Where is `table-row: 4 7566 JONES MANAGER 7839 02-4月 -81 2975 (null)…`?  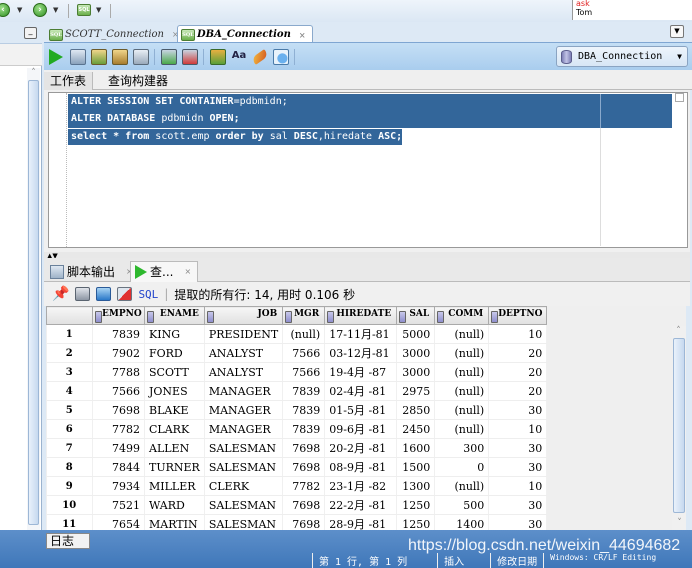
table-row: 4 7566 JONES MANAGER 7839 02-4月 -81 2975 (null)… is located at coordinates (297, 391).